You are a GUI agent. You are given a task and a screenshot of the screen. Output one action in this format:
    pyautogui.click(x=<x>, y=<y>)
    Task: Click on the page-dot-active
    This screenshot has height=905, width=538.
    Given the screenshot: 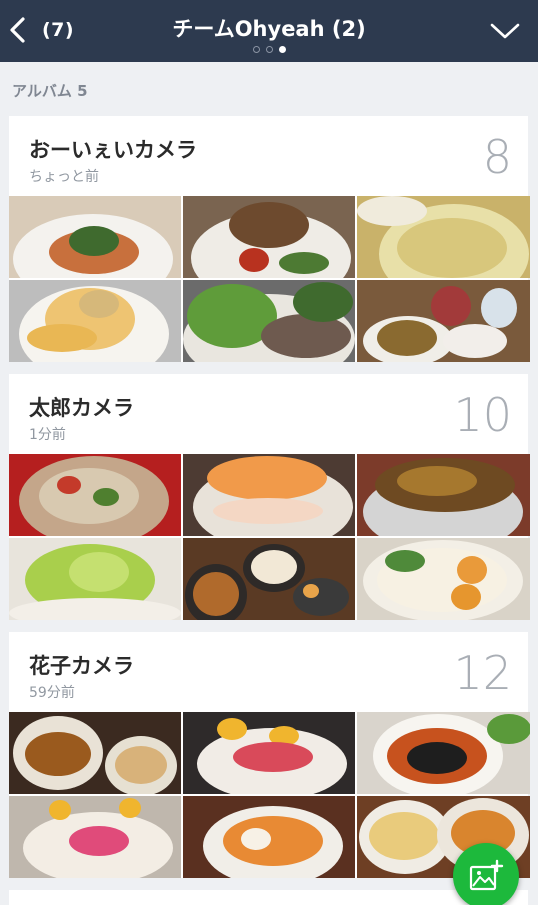 What is the action you would take?
    pyautogui.click(x=282, y=49)
    